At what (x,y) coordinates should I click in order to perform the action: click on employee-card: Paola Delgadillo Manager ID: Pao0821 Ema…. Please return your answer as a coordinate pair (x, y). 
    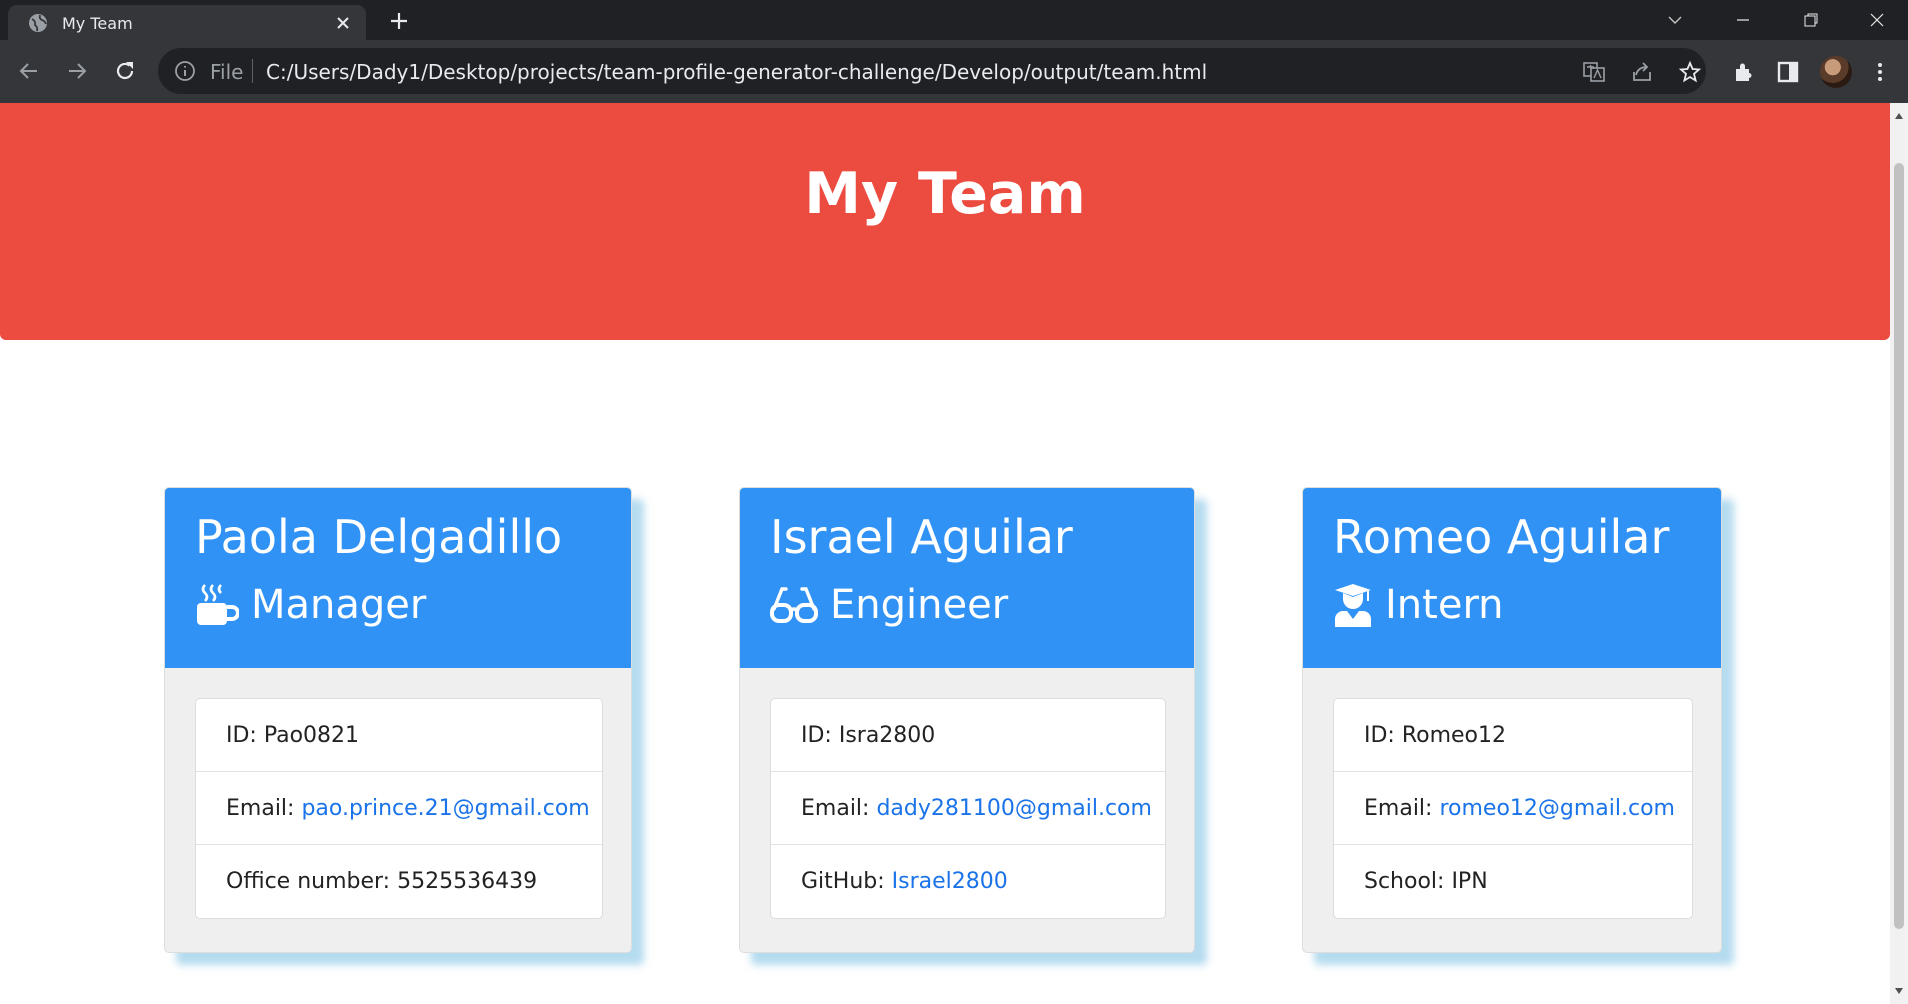
    Looking at the image, I should click on (398, 720).